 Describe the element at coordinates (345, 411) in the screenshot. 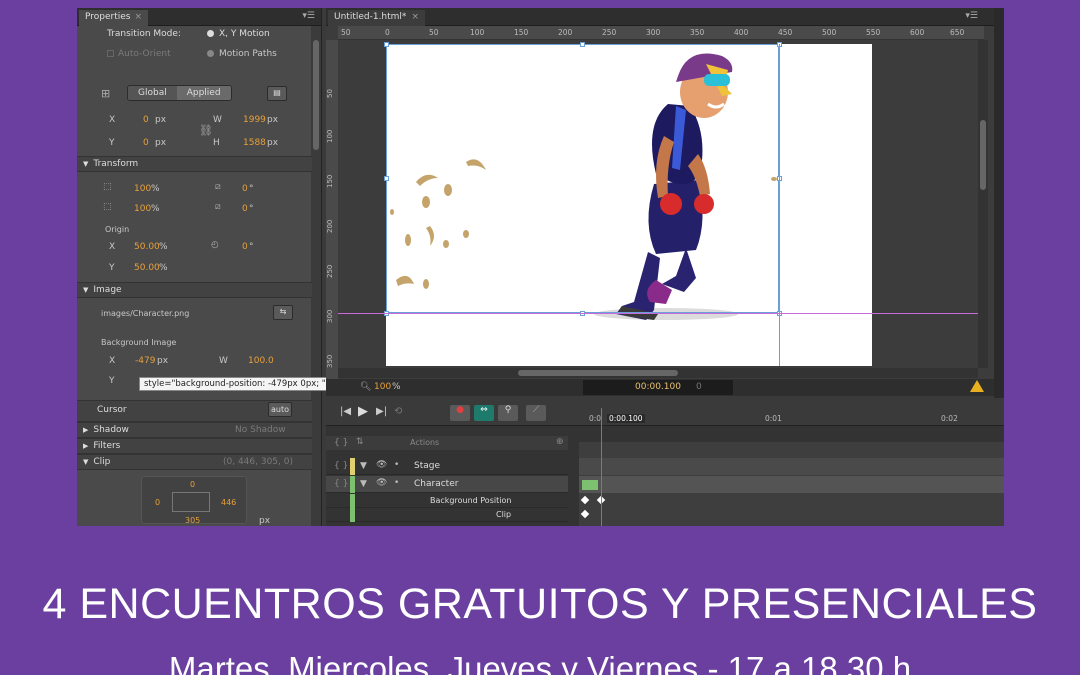

I see `go-to-start-icon: |◀` at that location.